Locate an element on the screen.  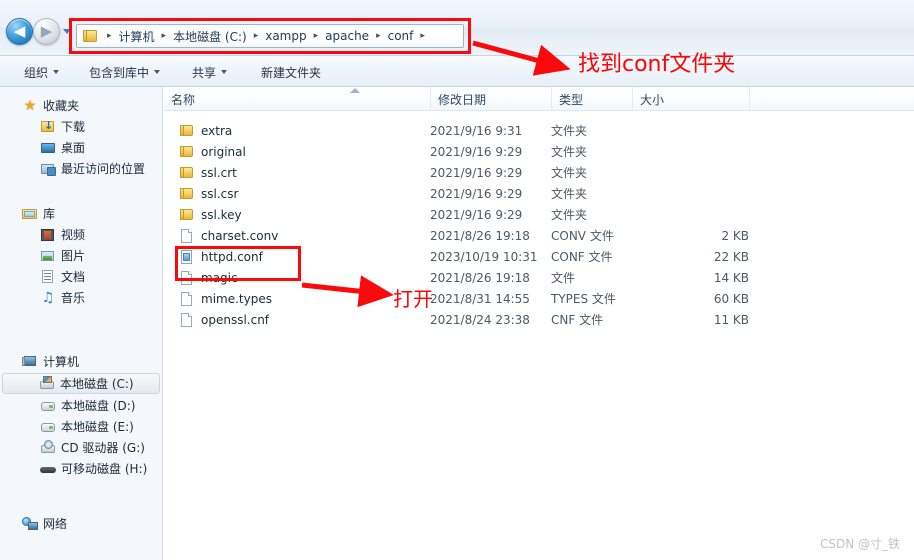
file-name-label: extra is located at coordinates (217, 130).